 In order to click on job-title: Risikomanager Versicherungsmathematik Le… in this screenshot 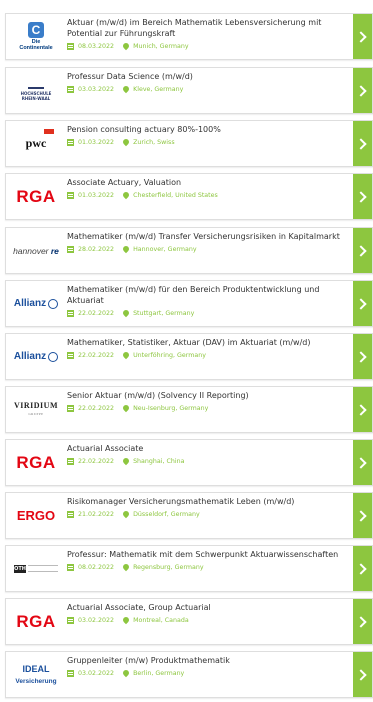, I will do `click(207, 501)`.